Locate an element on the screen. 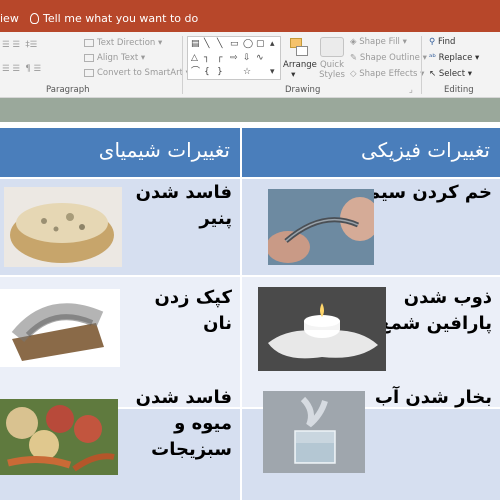  freeform-shape-icon: ⌒ is located at coordinates (196, 72).